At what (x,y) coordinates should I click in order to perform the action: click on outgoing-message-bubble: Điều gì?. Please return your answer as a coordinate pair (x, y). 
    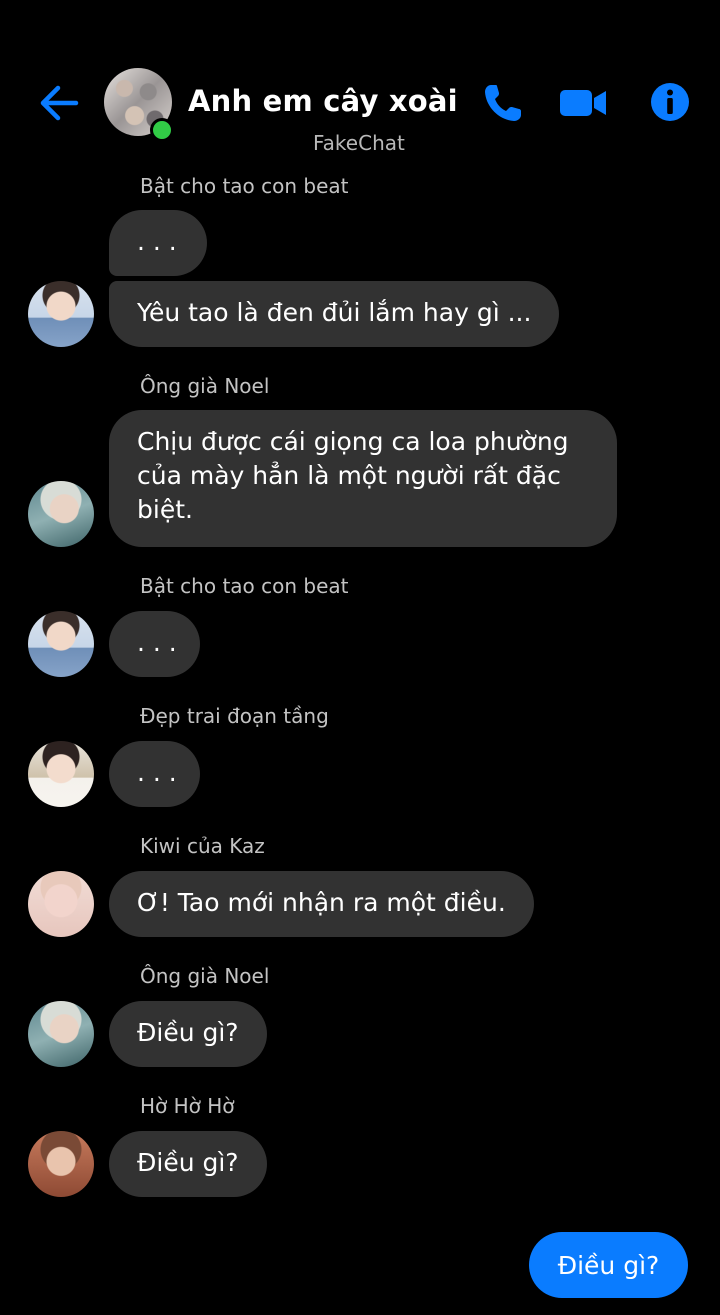
    Looking at the image, I should click on (608, 1265).